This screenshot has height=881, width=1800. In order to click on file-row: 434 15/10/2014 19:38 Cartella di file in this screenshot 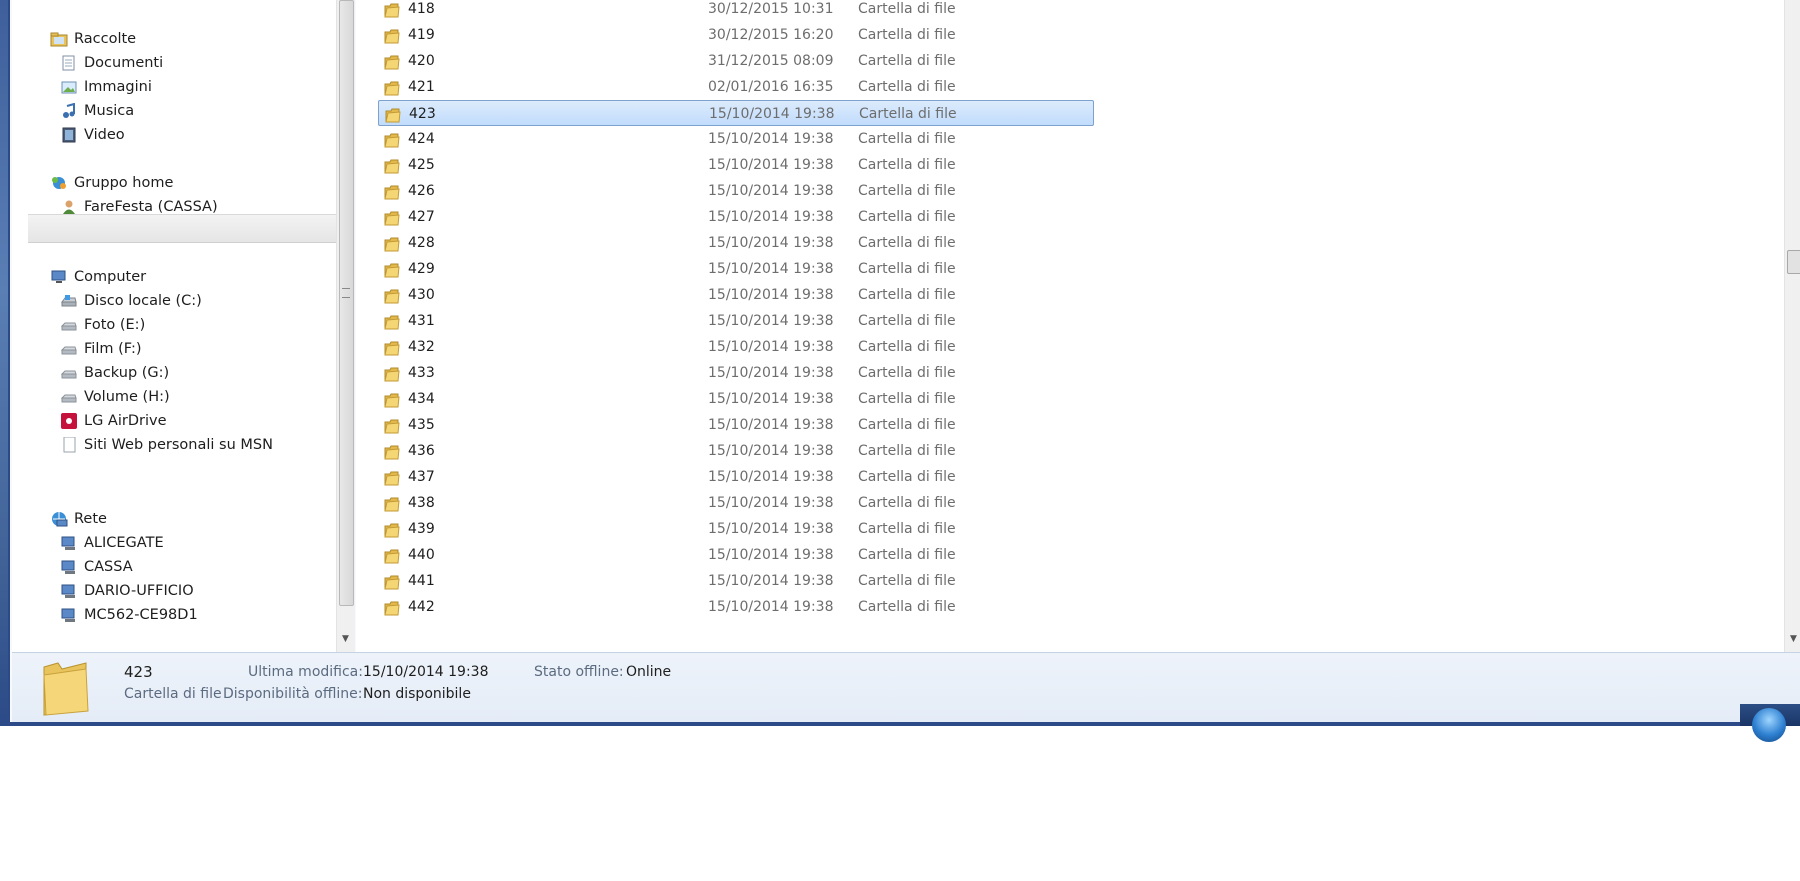, I will do `click(736, 399)`.